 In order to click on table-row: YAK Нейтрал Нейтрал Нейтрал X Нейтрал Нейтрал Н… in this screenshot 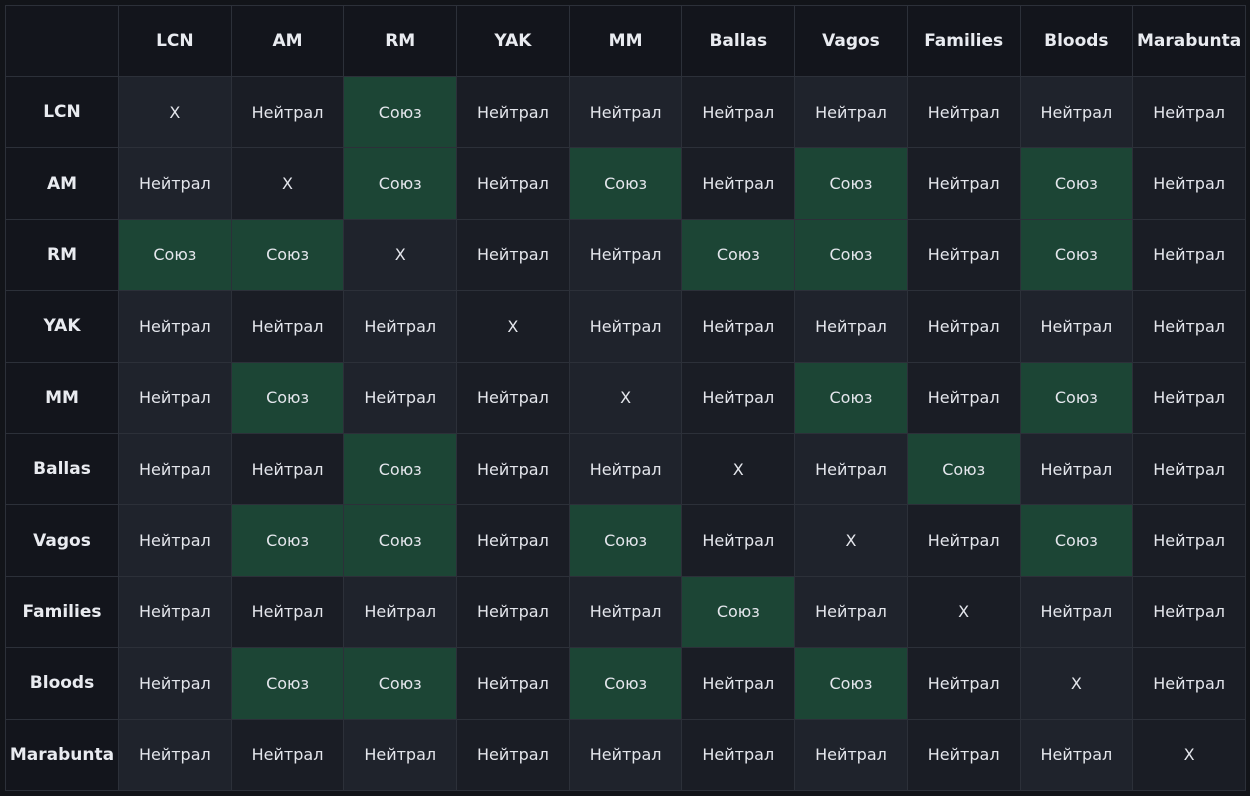, I will do `click(625, 326)`.